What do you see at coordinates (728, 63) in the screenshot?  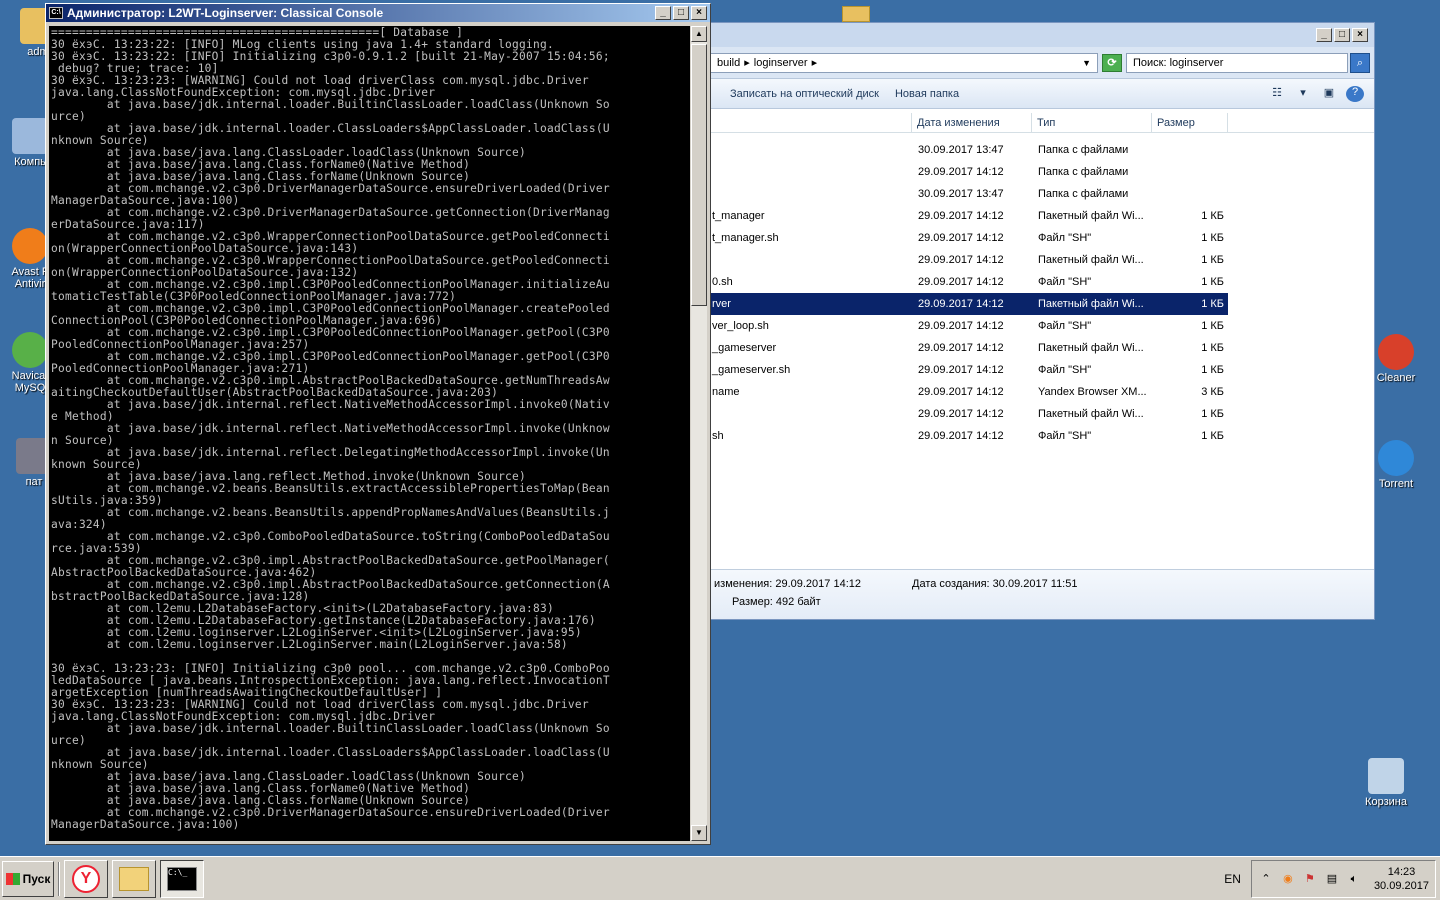 I see `breadcrumb-build: build` at bounding box center [728, 63].